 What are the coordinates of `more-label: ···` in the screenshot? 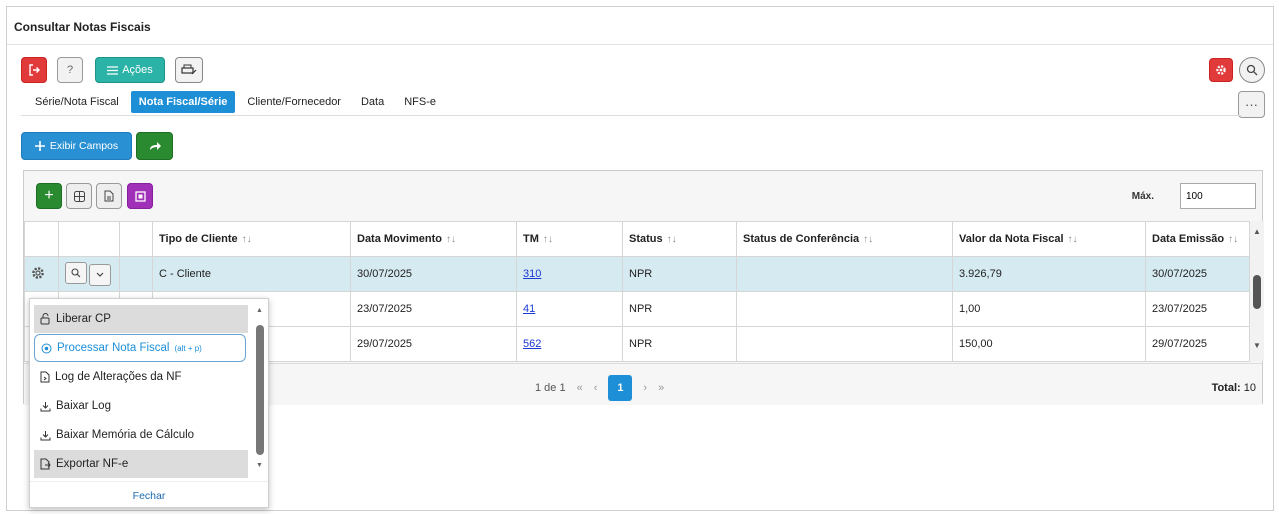 It's located at (1251, 104).